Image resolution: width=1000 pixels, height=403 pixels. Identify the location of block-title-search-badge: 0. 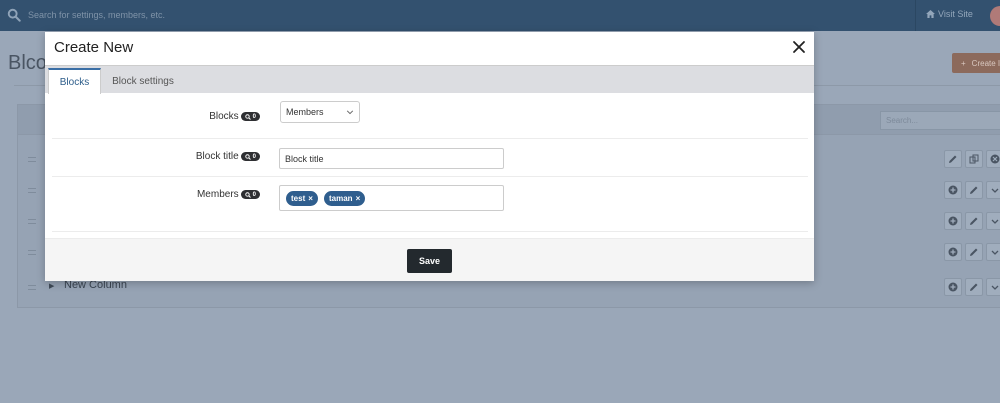
(250, 156).